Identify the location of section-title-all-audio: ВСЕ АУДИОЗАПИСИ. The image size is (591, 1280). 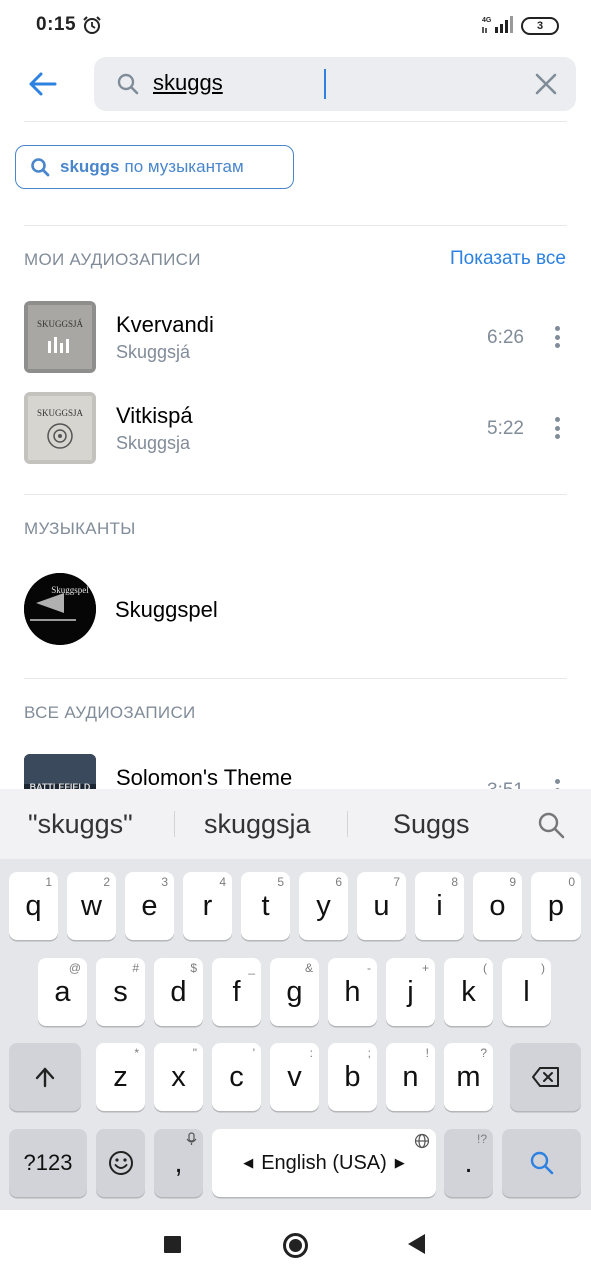
(110, 712).